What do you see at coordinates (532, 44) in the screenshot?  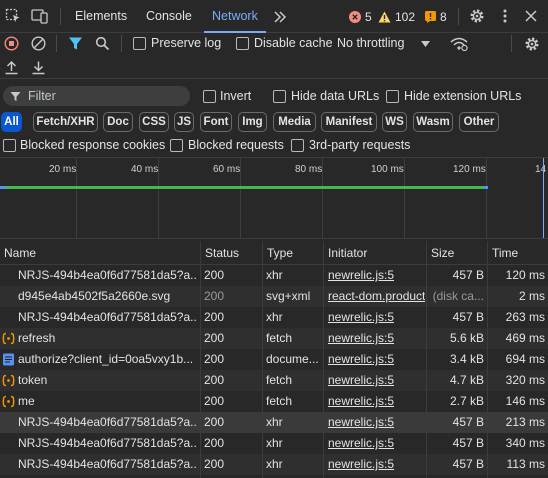 I see `network-settings-gear-icon` at bounding box center [532, 44].